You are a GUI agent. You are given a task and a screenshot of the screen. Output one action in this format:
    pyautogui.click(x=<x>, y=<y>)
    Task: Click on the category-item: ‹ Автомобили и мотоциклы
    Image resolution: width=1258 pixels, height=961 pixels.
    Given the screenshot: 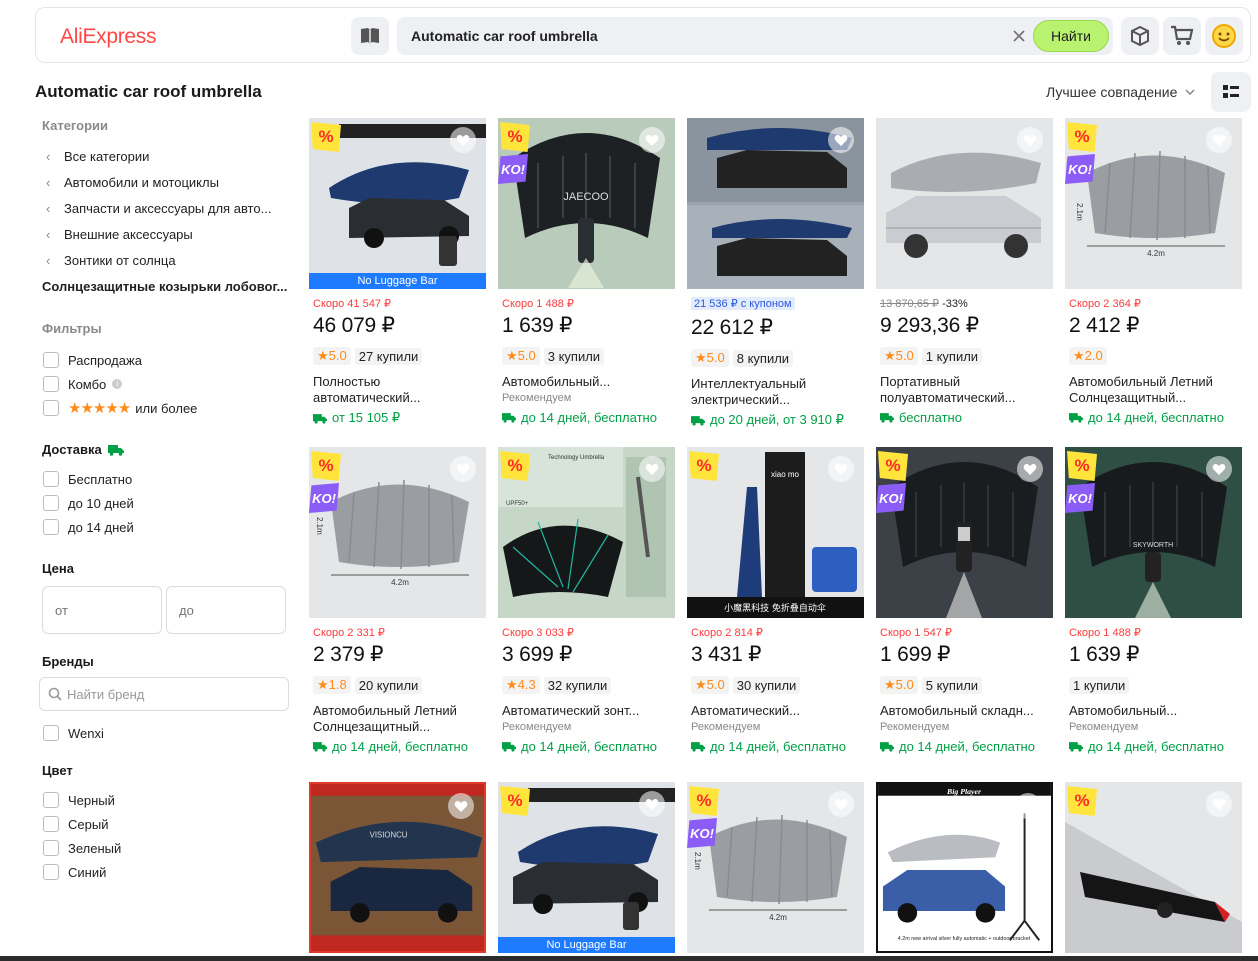 What is the action you would take?
    pyautogui.click(x=167, y=182)
    